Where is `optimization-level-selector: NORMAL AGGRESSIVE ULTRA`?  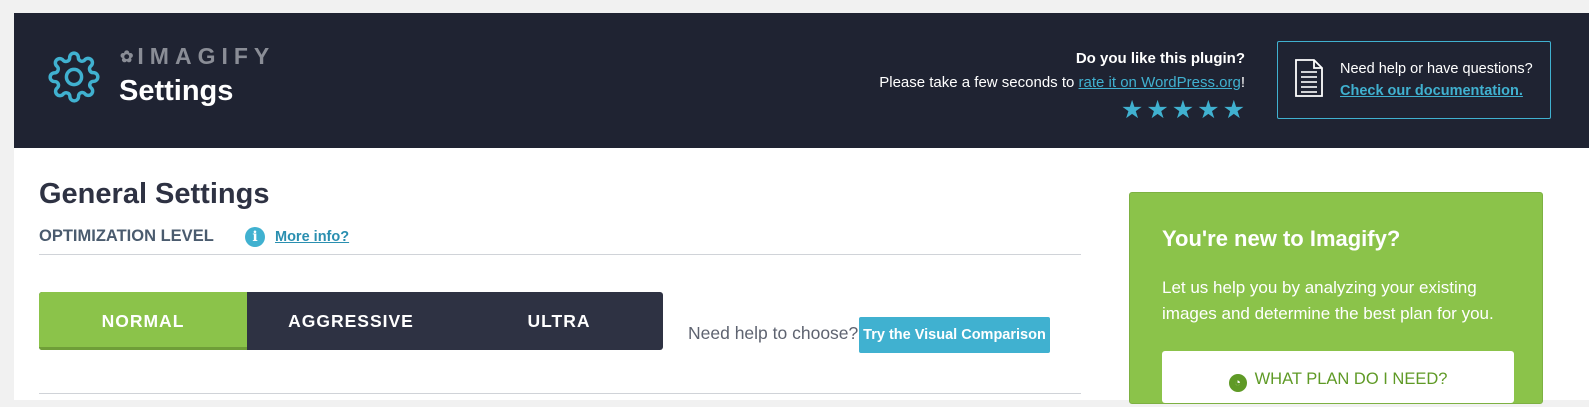
optimization-level-selector: NORMAL AGGRESSIVE ULTRA is located at coordinates (351, 321).